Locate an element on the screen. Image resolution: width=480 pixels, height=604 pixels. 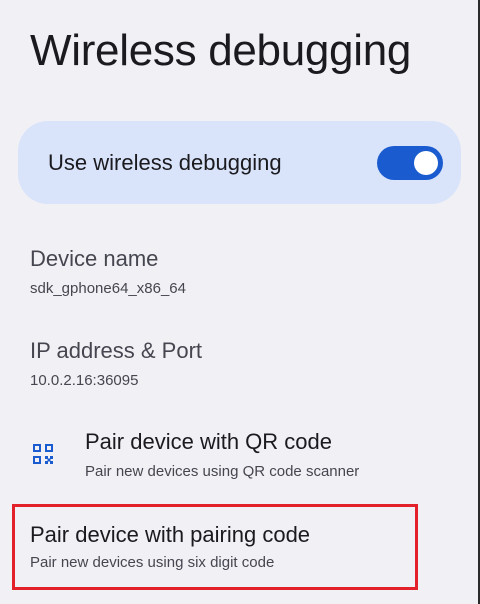
toggle-label: Use wireless debugging is located at coordinates (165, 162).